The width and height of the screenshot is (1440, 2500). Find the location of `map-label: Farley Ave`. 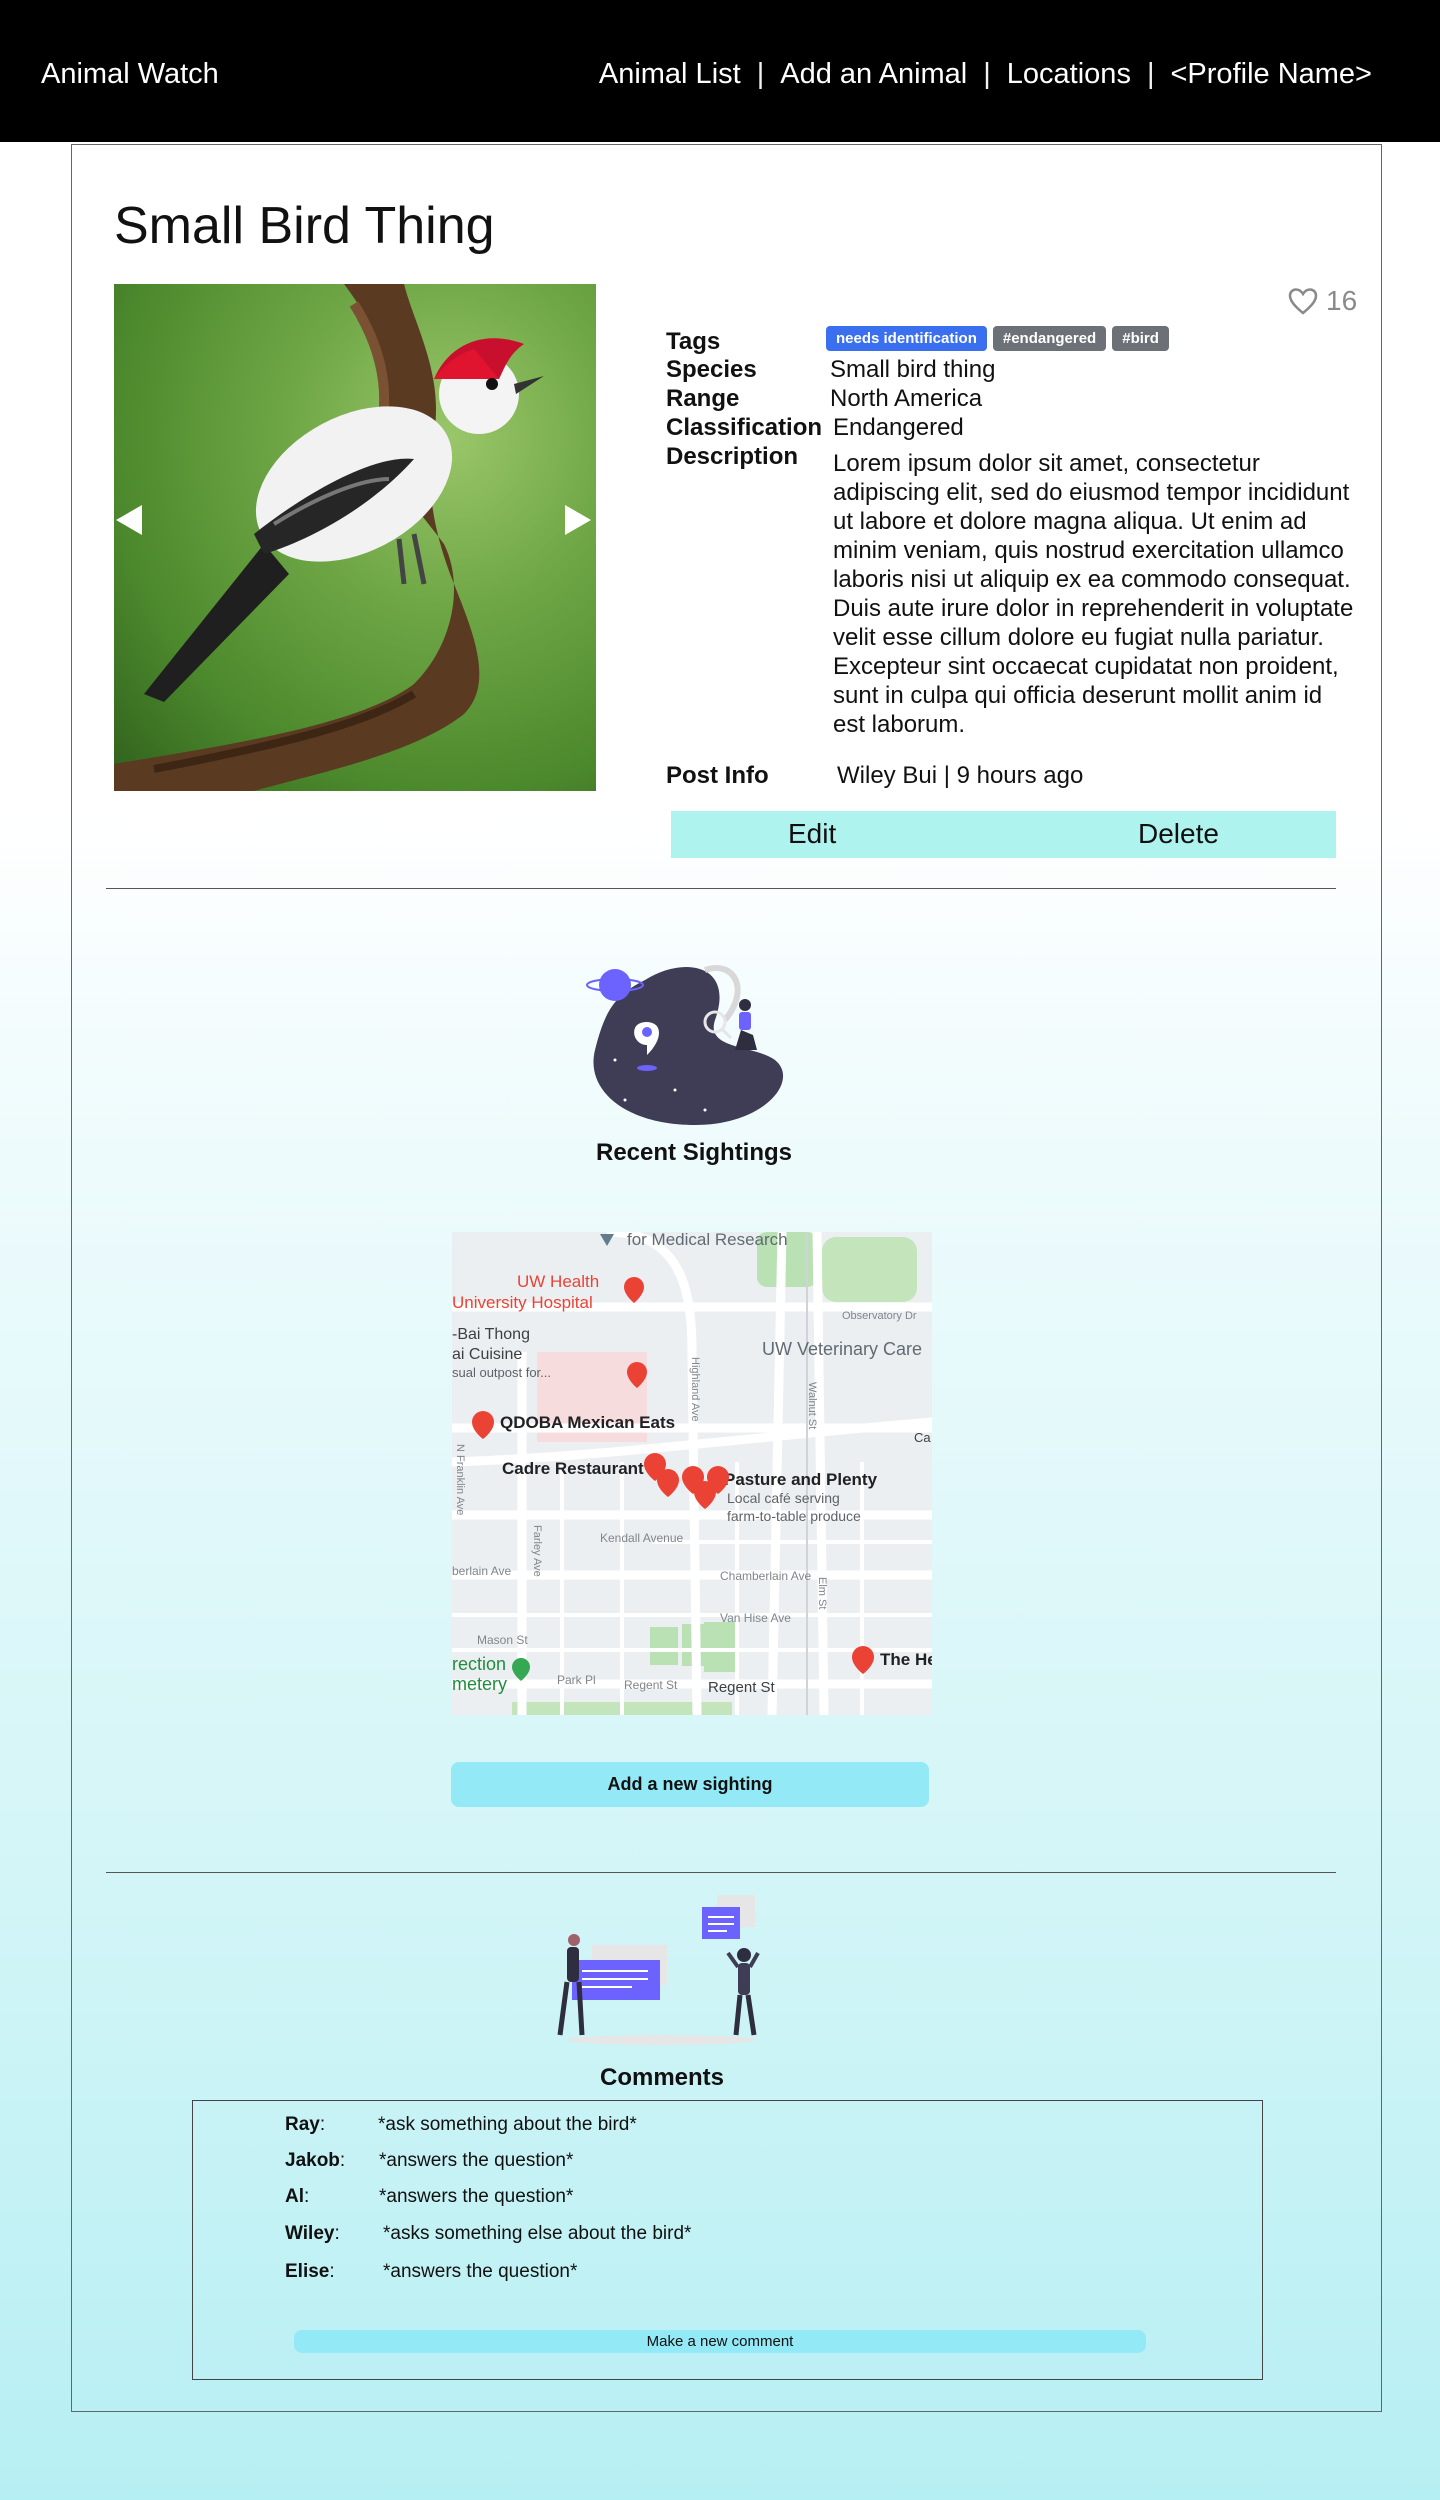

map-label: Farley Ave is located at coordinates (537, 1551).